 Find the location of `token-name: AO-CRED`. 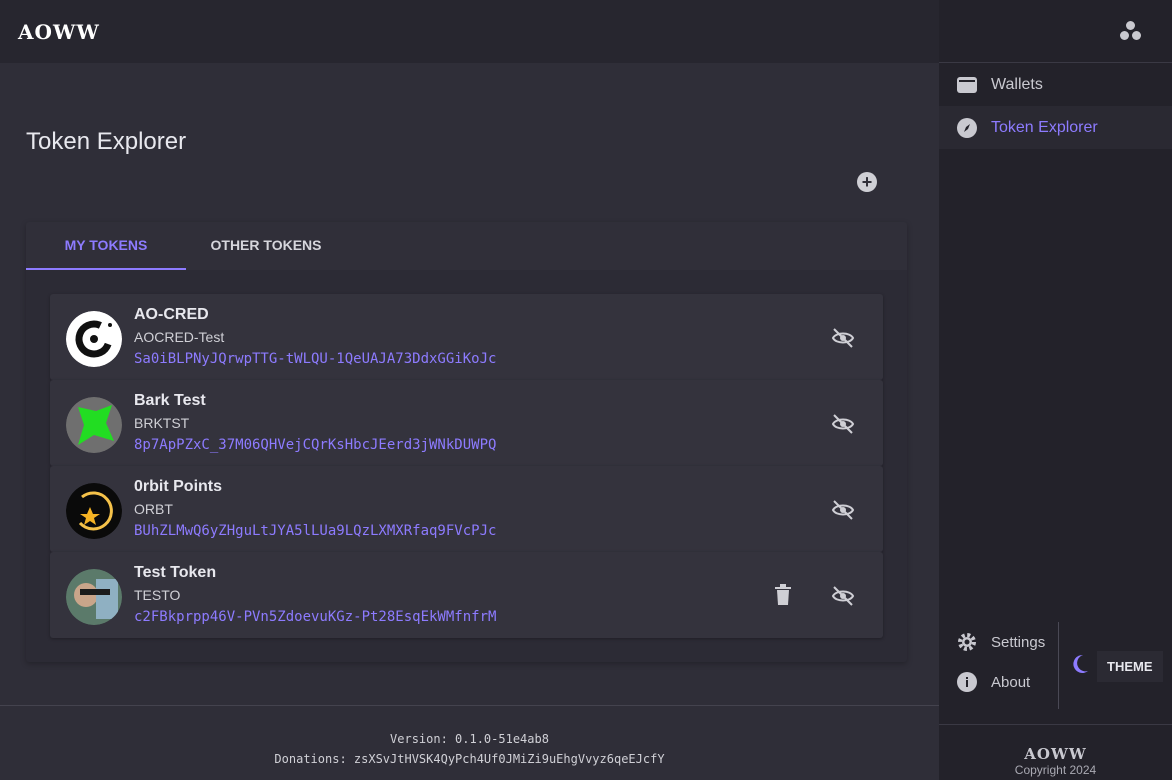

token-name: AO-CRED is located at coordinates (171, 314).